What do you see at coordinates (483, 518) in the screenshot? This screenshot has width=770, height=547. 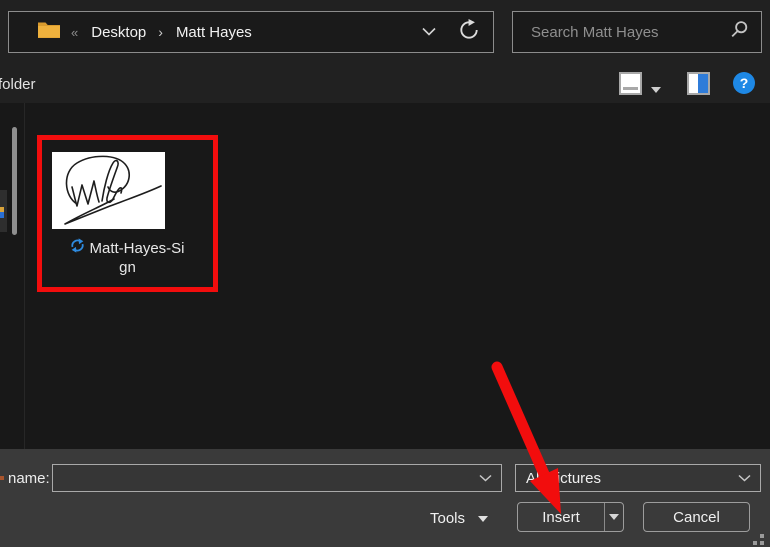 I see `tools-caret-icon` at bounding box center [483, 518].